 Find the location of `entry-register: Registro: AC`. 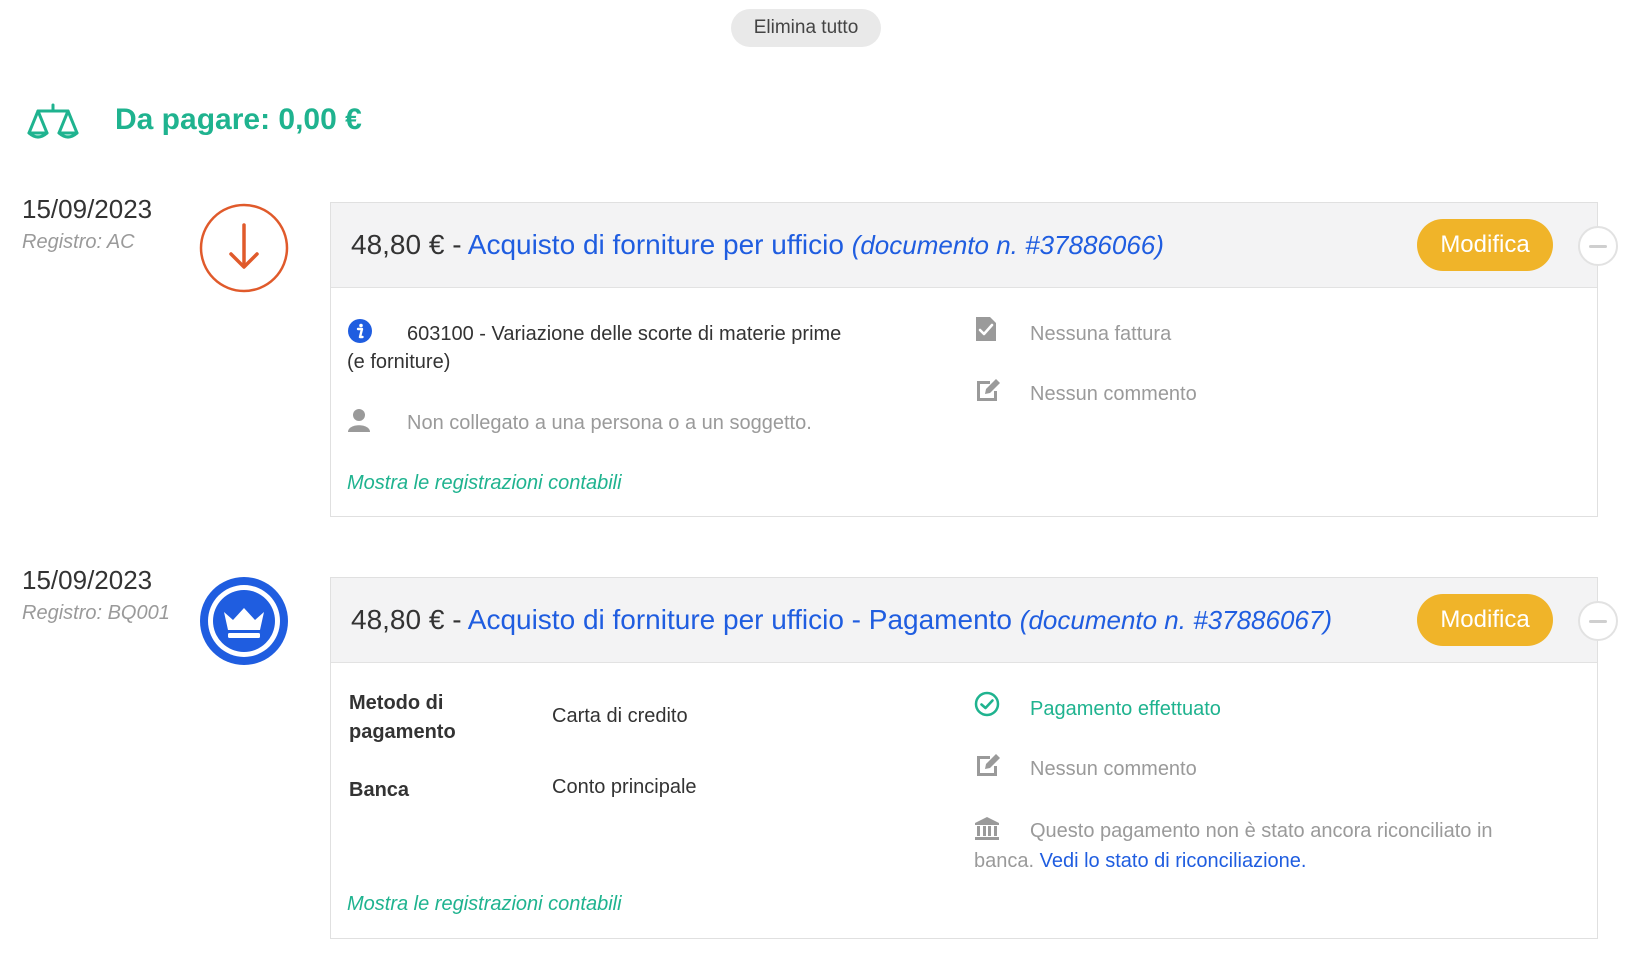

entry-register: Registro: AC is located at coordinates (78, 242).